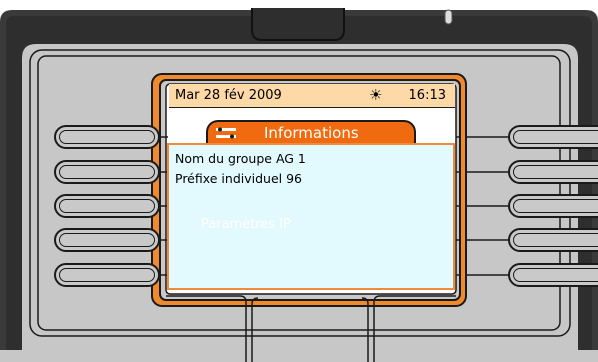 Image resolution: width=598 pixels, height=362 pixels. I want to click on status-bar: Mar 28 fév 2009 ☀ 16:13, so click(312, 96).